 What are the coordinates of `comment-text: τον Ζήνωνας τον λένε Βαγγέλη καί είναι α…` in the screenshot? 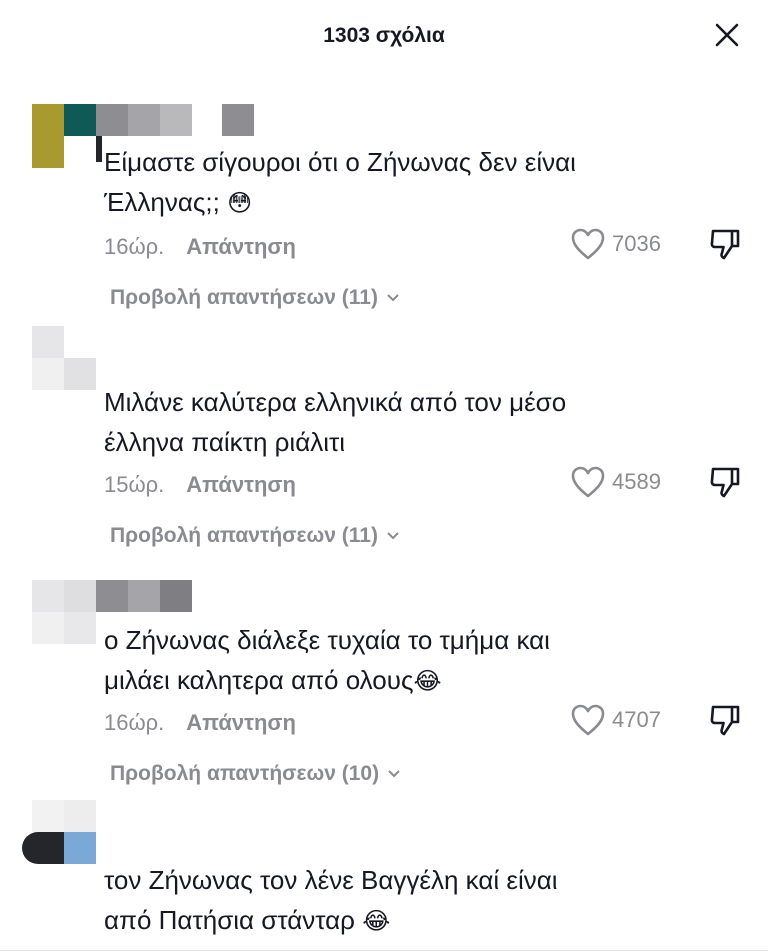 It's located at (374, 900).